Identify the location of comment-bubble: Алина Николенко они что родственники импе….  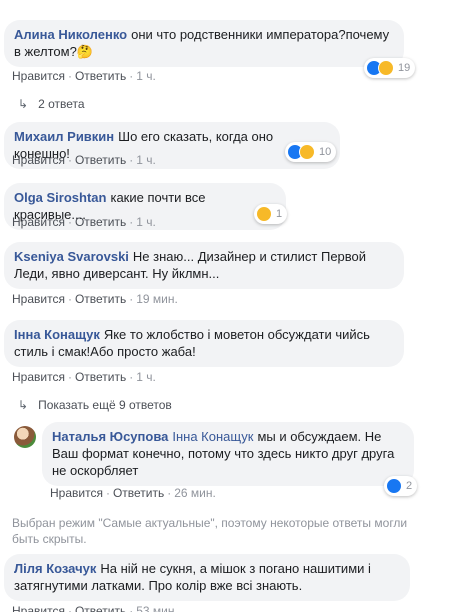
(204, 43).